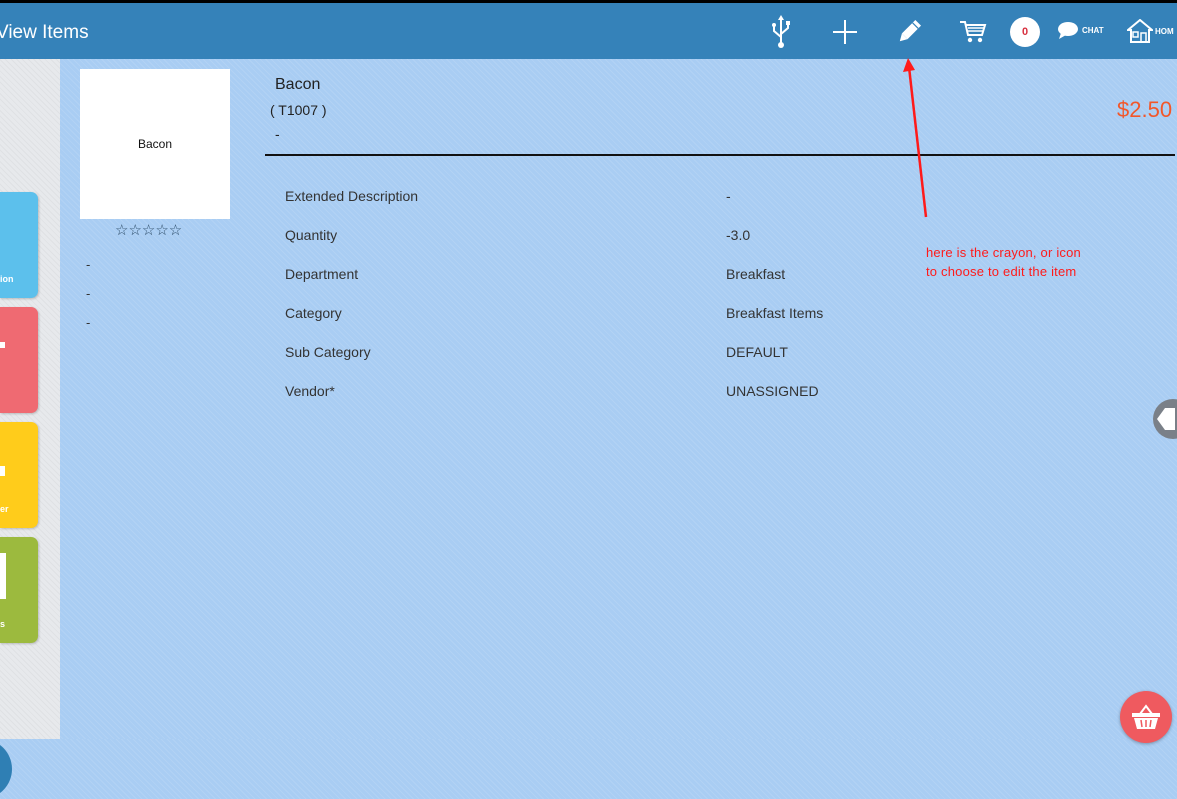 The width and height of the screenshot is (1177, 799). I want to click on home-button: HOM, so click(1150, 31).